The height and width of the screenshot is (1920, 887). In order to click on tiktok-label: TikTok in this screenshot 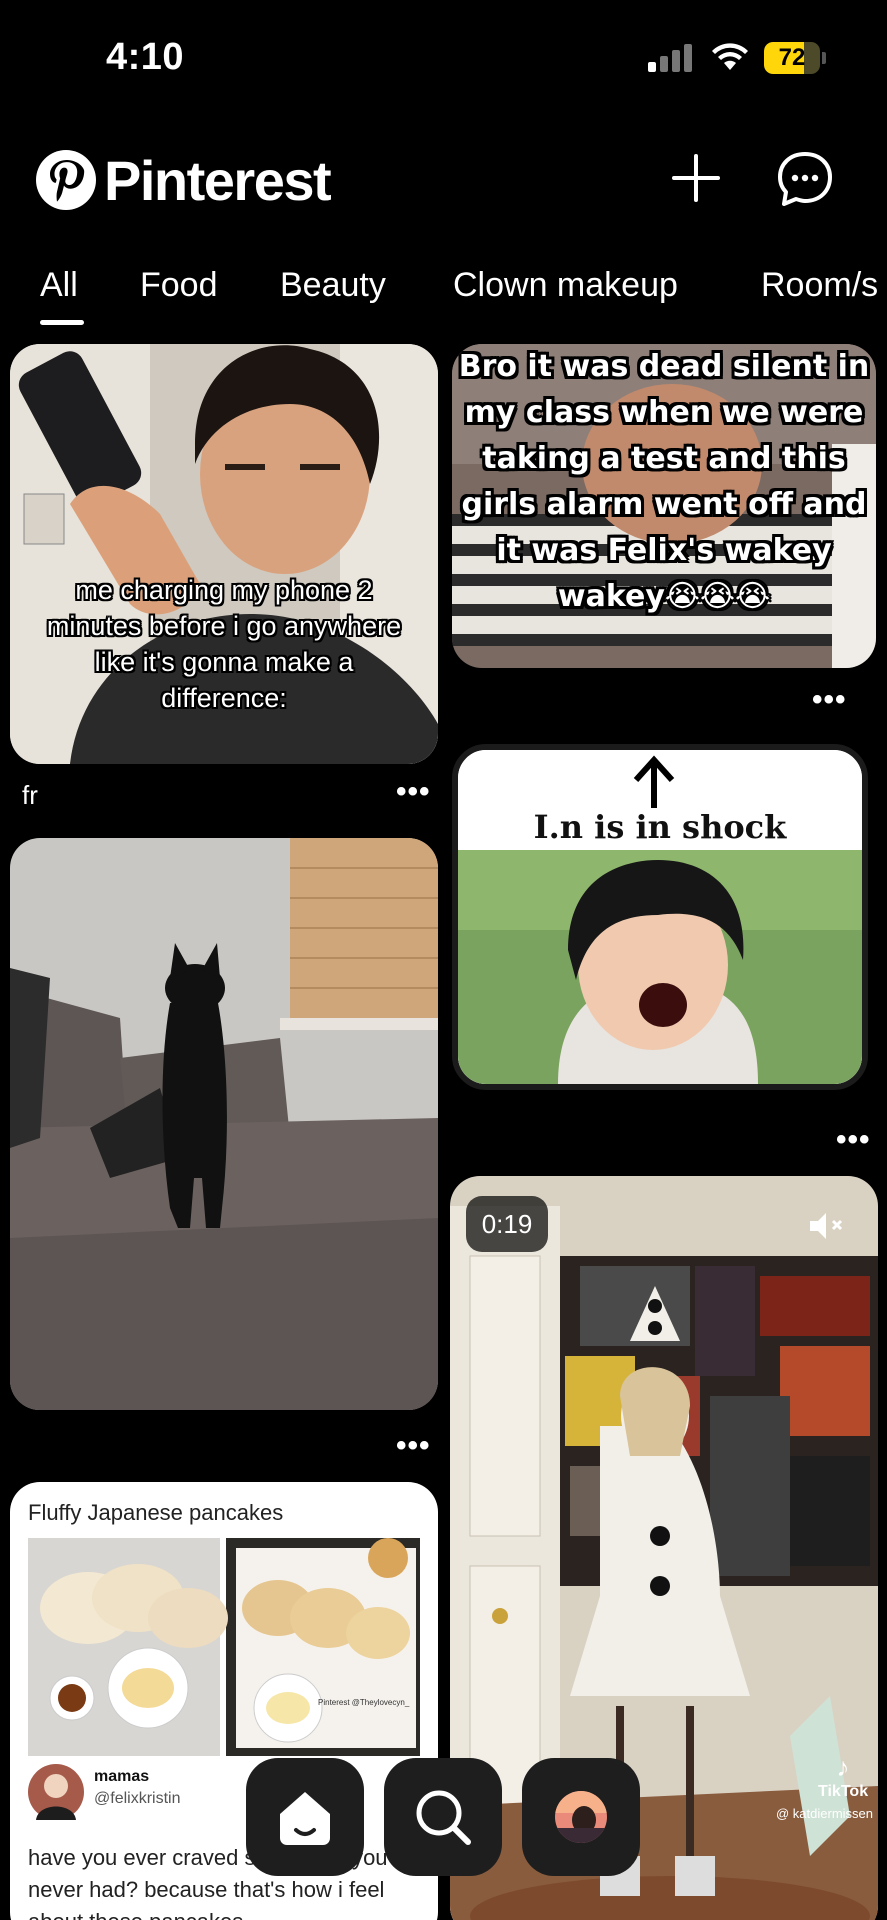, I will do `click(843, 1791)`.